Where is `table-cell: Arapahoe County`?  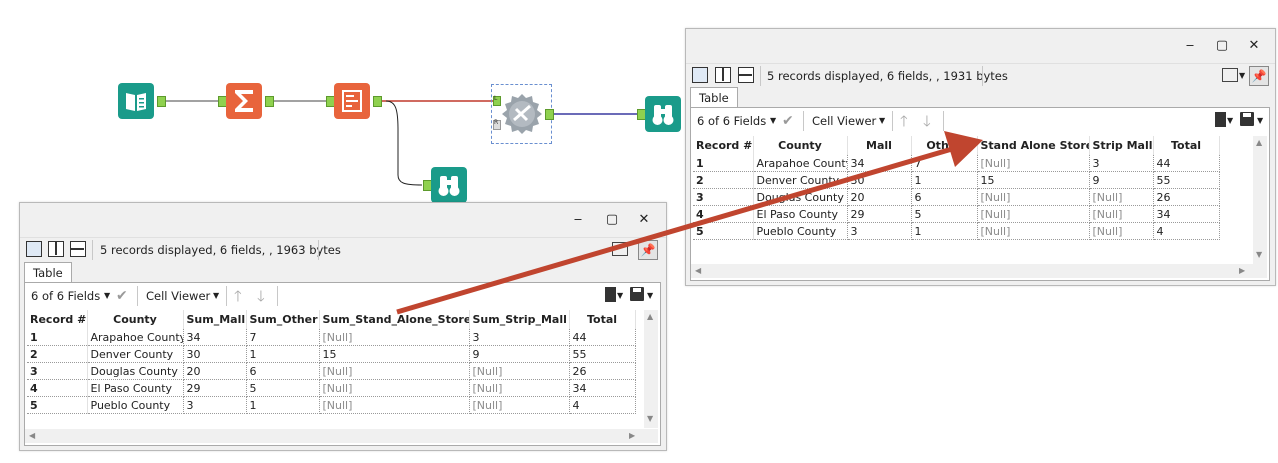
table-cell: Arapahoe County is located at coordinates (800, 163).